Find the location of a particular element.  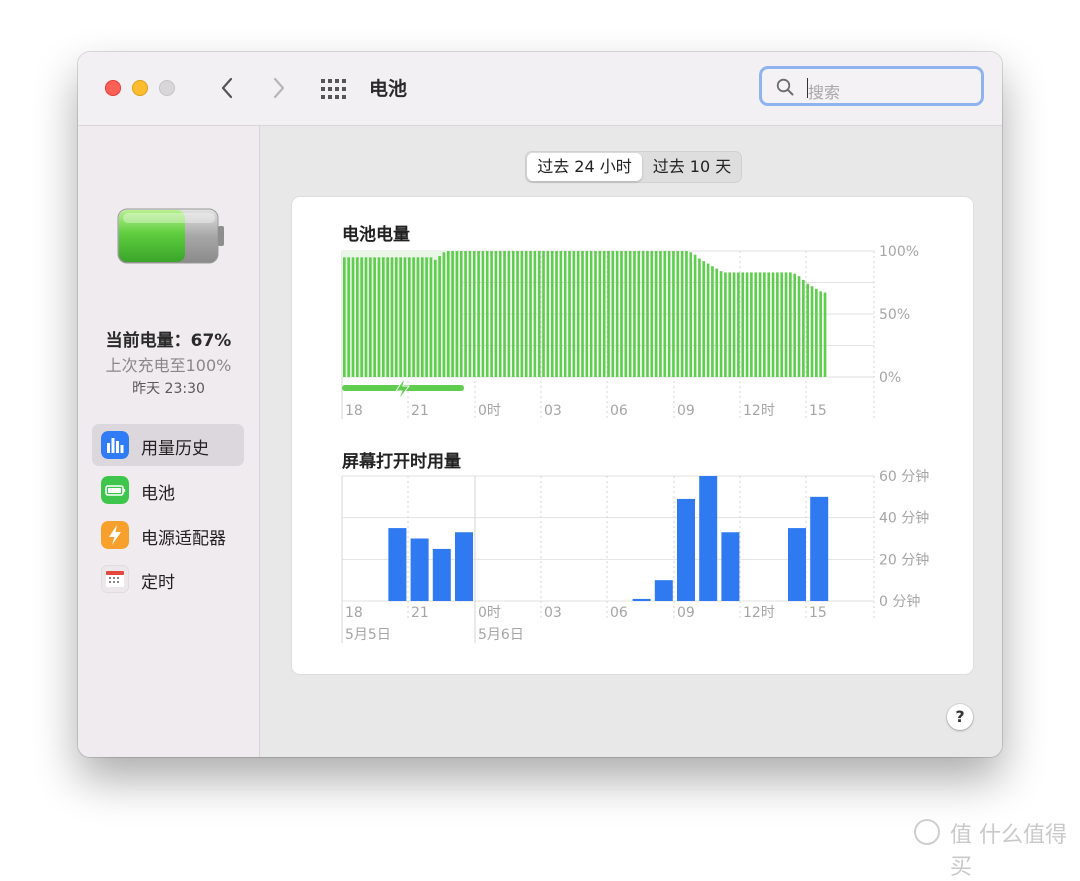

x-tick-label: 15 is located at coordinates (818, 613).